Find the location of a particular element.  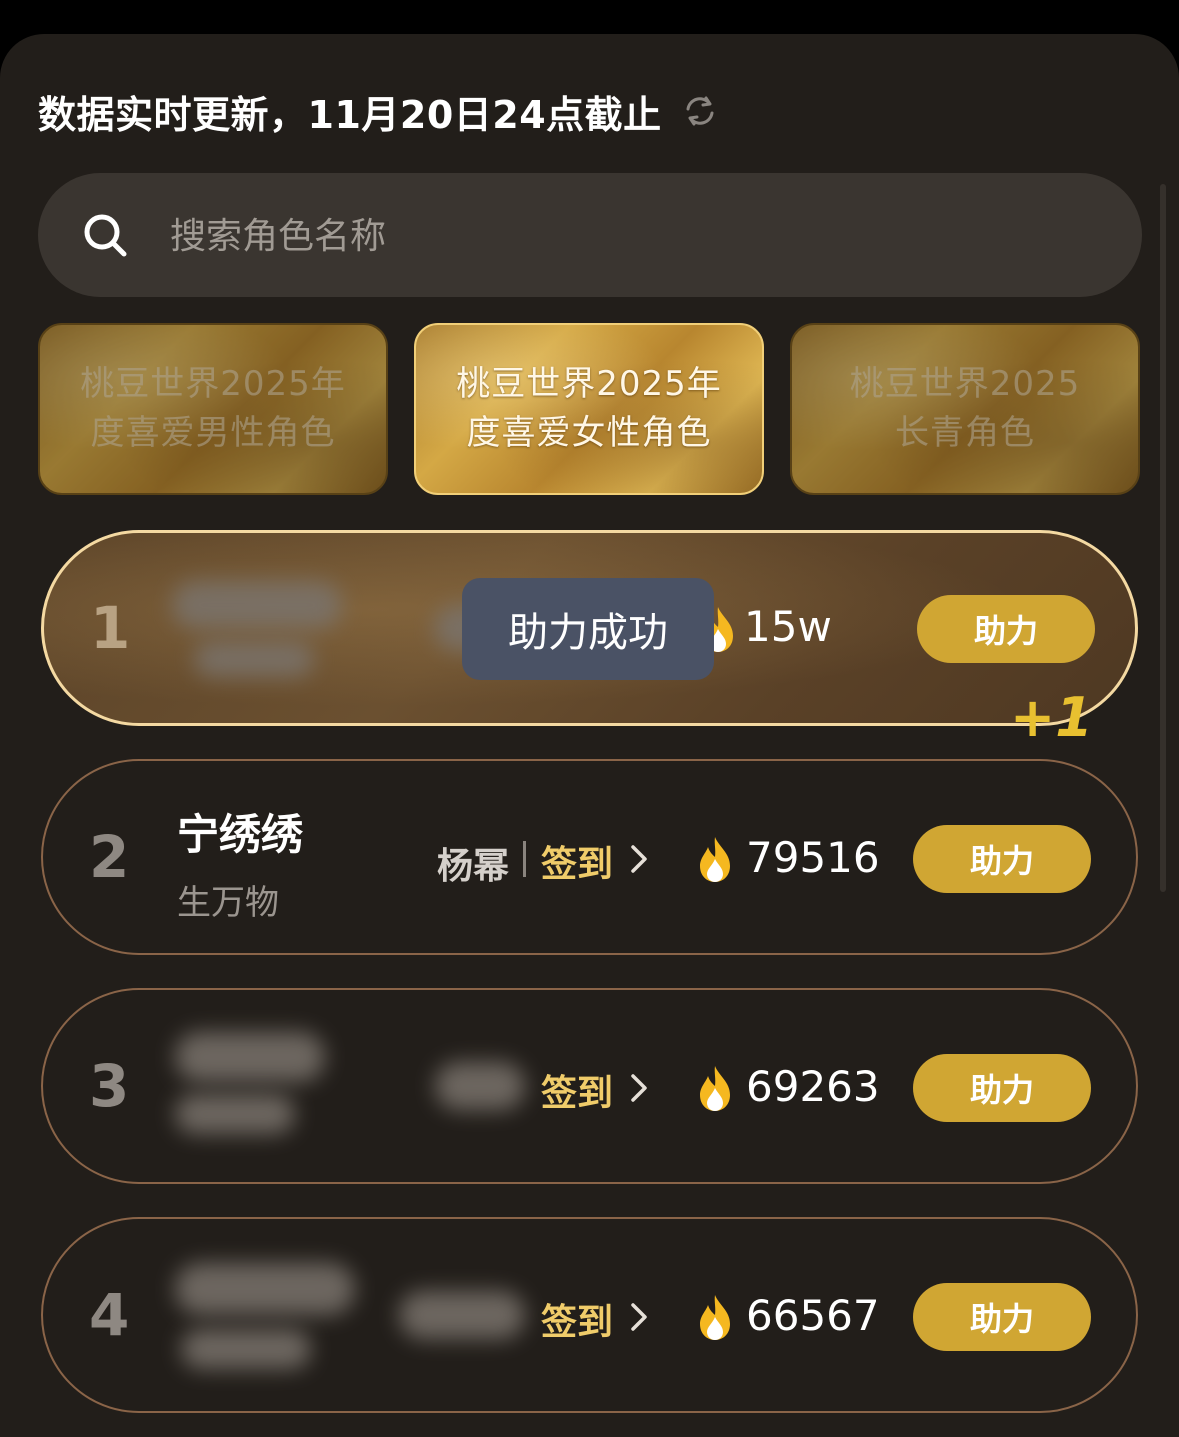

hot-score: 69263 is located at coordinates (813, 1086).